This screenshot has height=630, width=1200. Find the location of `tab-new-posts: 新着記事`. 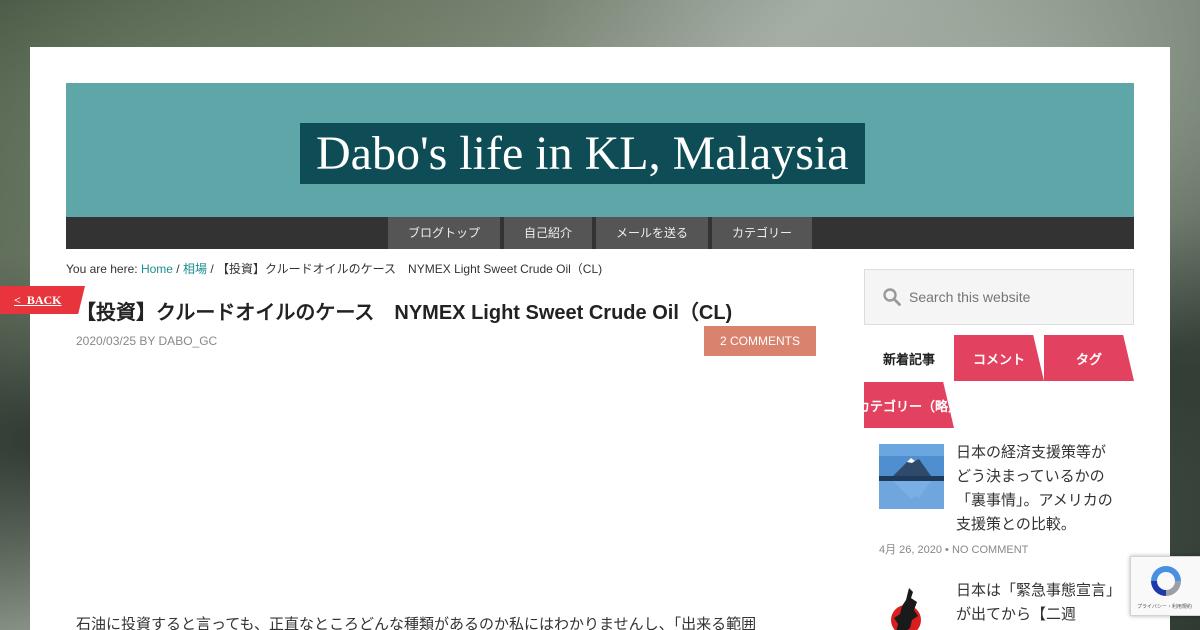

tab-new-posts: 新着記事 is located at coordinates (909, 358).